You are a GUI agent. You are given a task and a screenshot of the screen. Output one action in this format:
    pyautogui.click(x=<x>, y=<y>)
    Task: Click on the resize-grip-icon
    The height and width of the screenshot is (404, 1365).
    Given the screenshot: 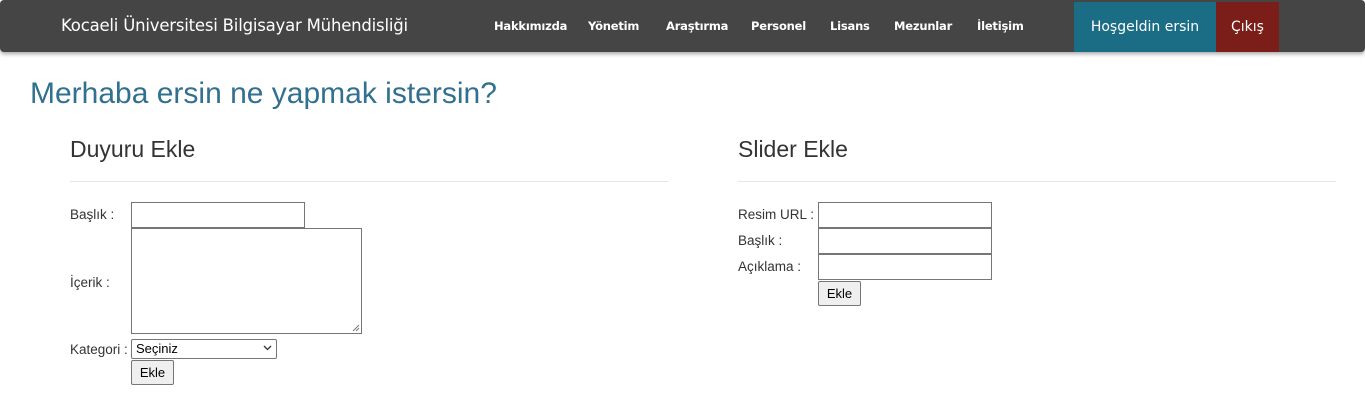 What is the action you would take?
    pyautogui.click(x=356, y=328)
    